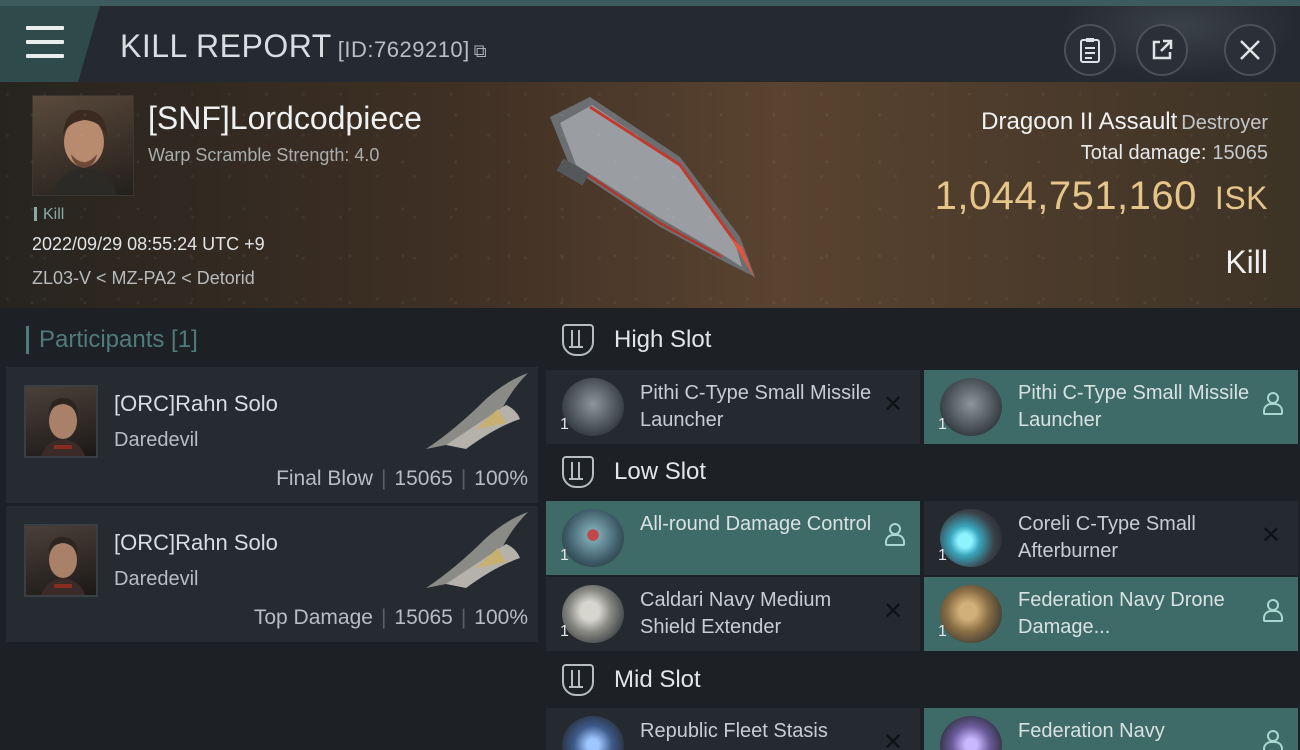  I want to click on page-title: KILL REPORT [ID:7629210] ⧉, so click(303, 46).